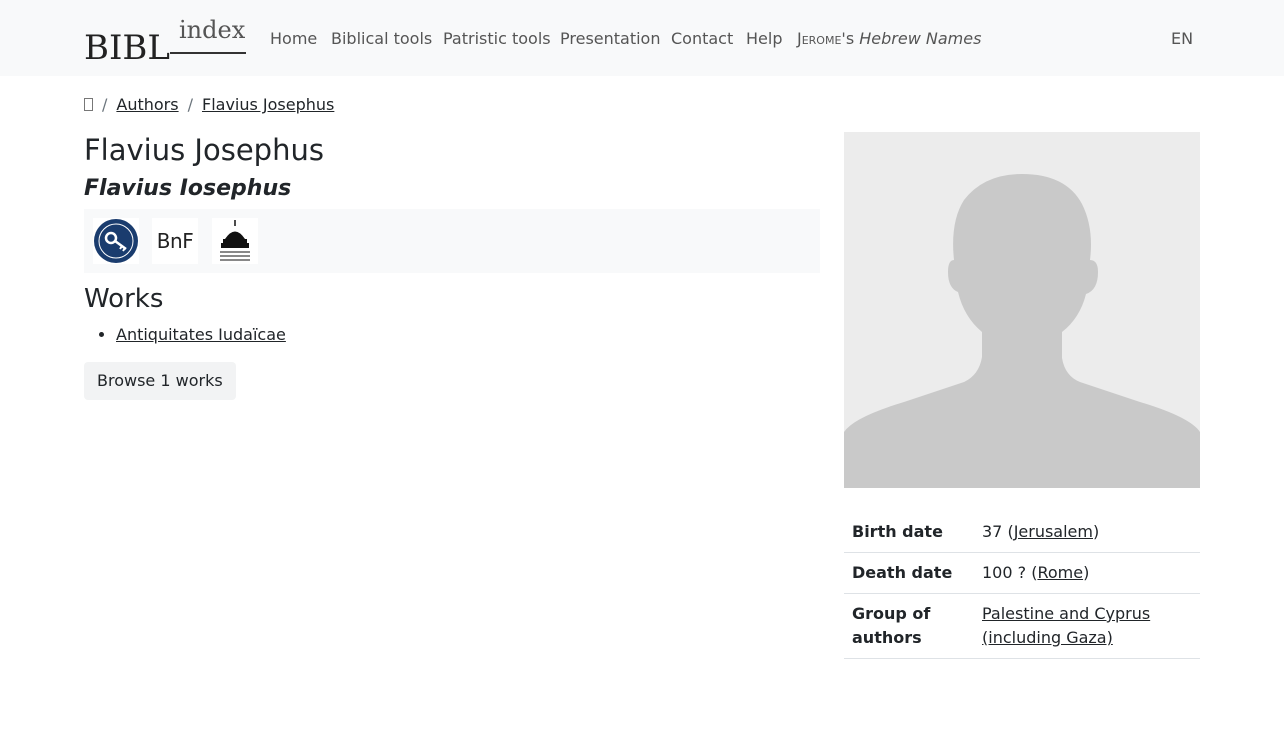 The height and width of the screenshot is (731, 1284). I want to click on breadcrumb-home, so click(88, 104).